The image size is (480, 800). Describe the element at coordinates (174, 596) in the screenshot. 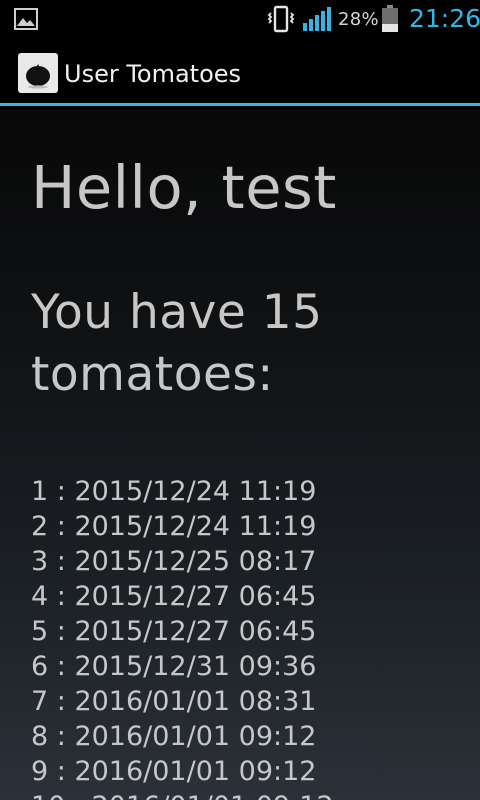

I see `list-item: 4 : 2015/12/27 06:45` at that location.